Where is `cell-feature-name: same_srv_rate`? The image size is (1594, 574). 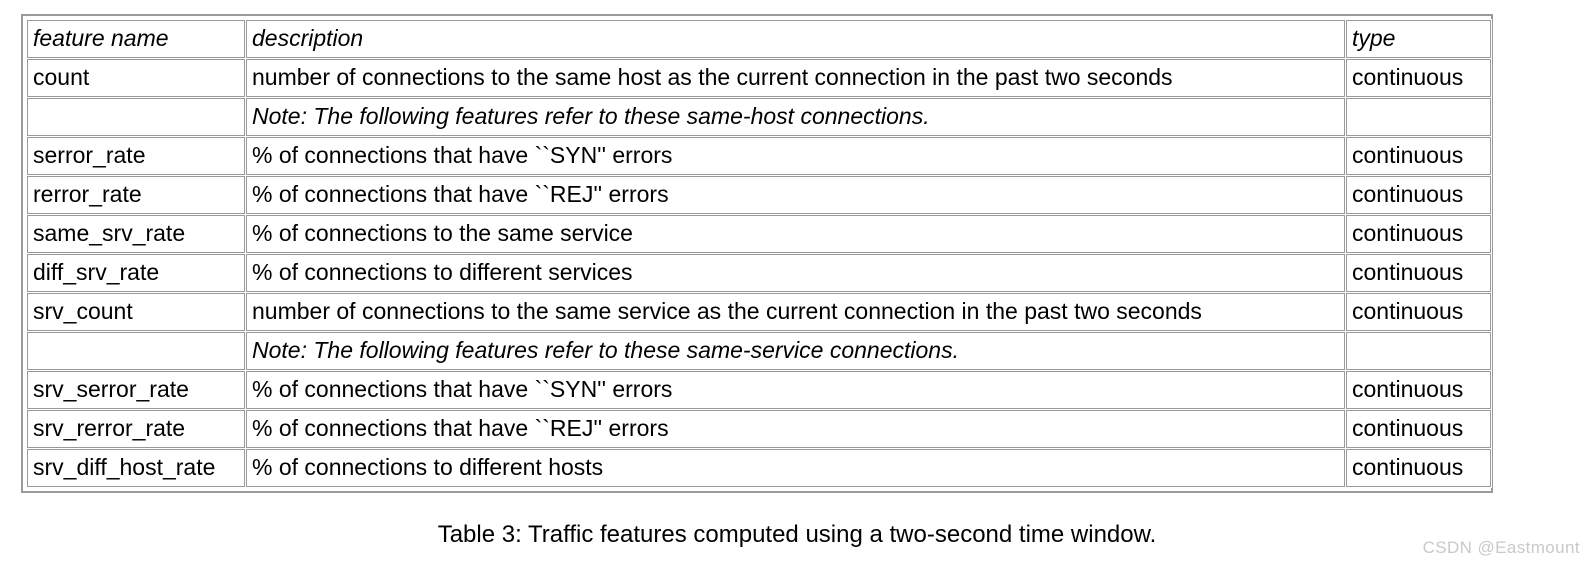
cell-feature-name: same_srv_rate is located at coordinates (136, 234).